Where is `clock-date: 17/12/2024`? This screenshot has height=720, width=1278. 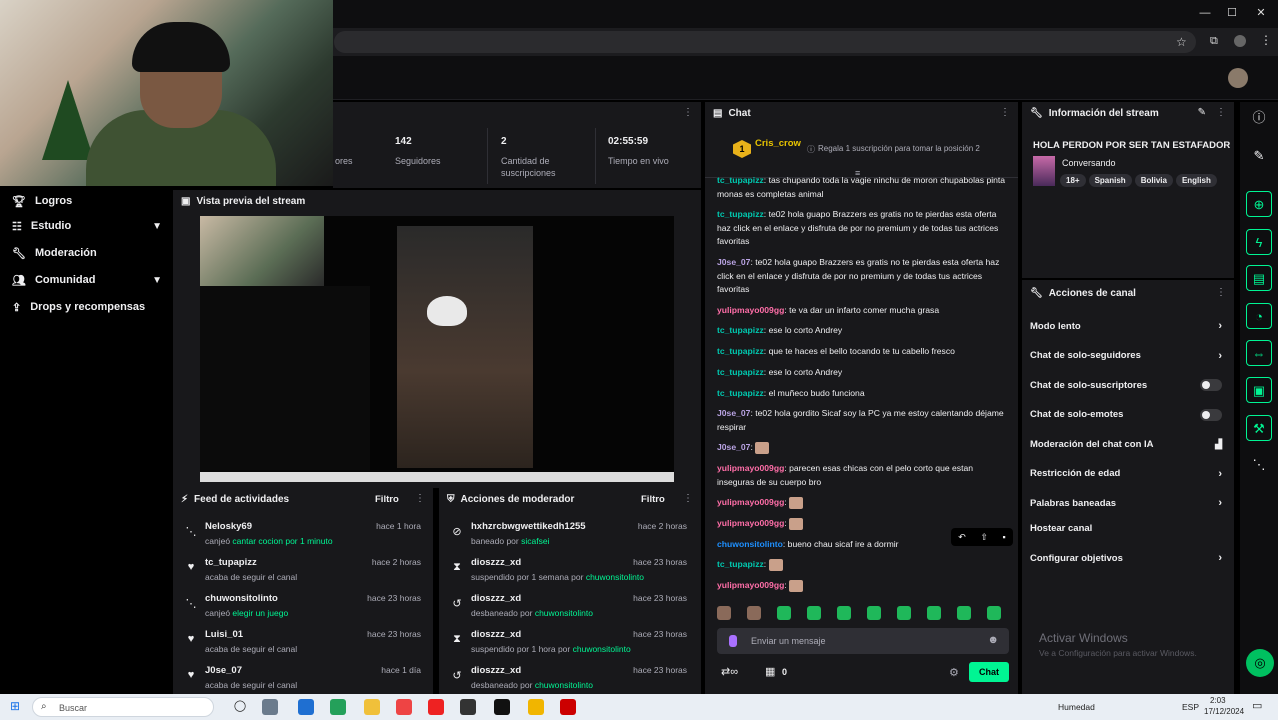 clock-date: 17/12/2024 is located at coordinates (1224, 711).